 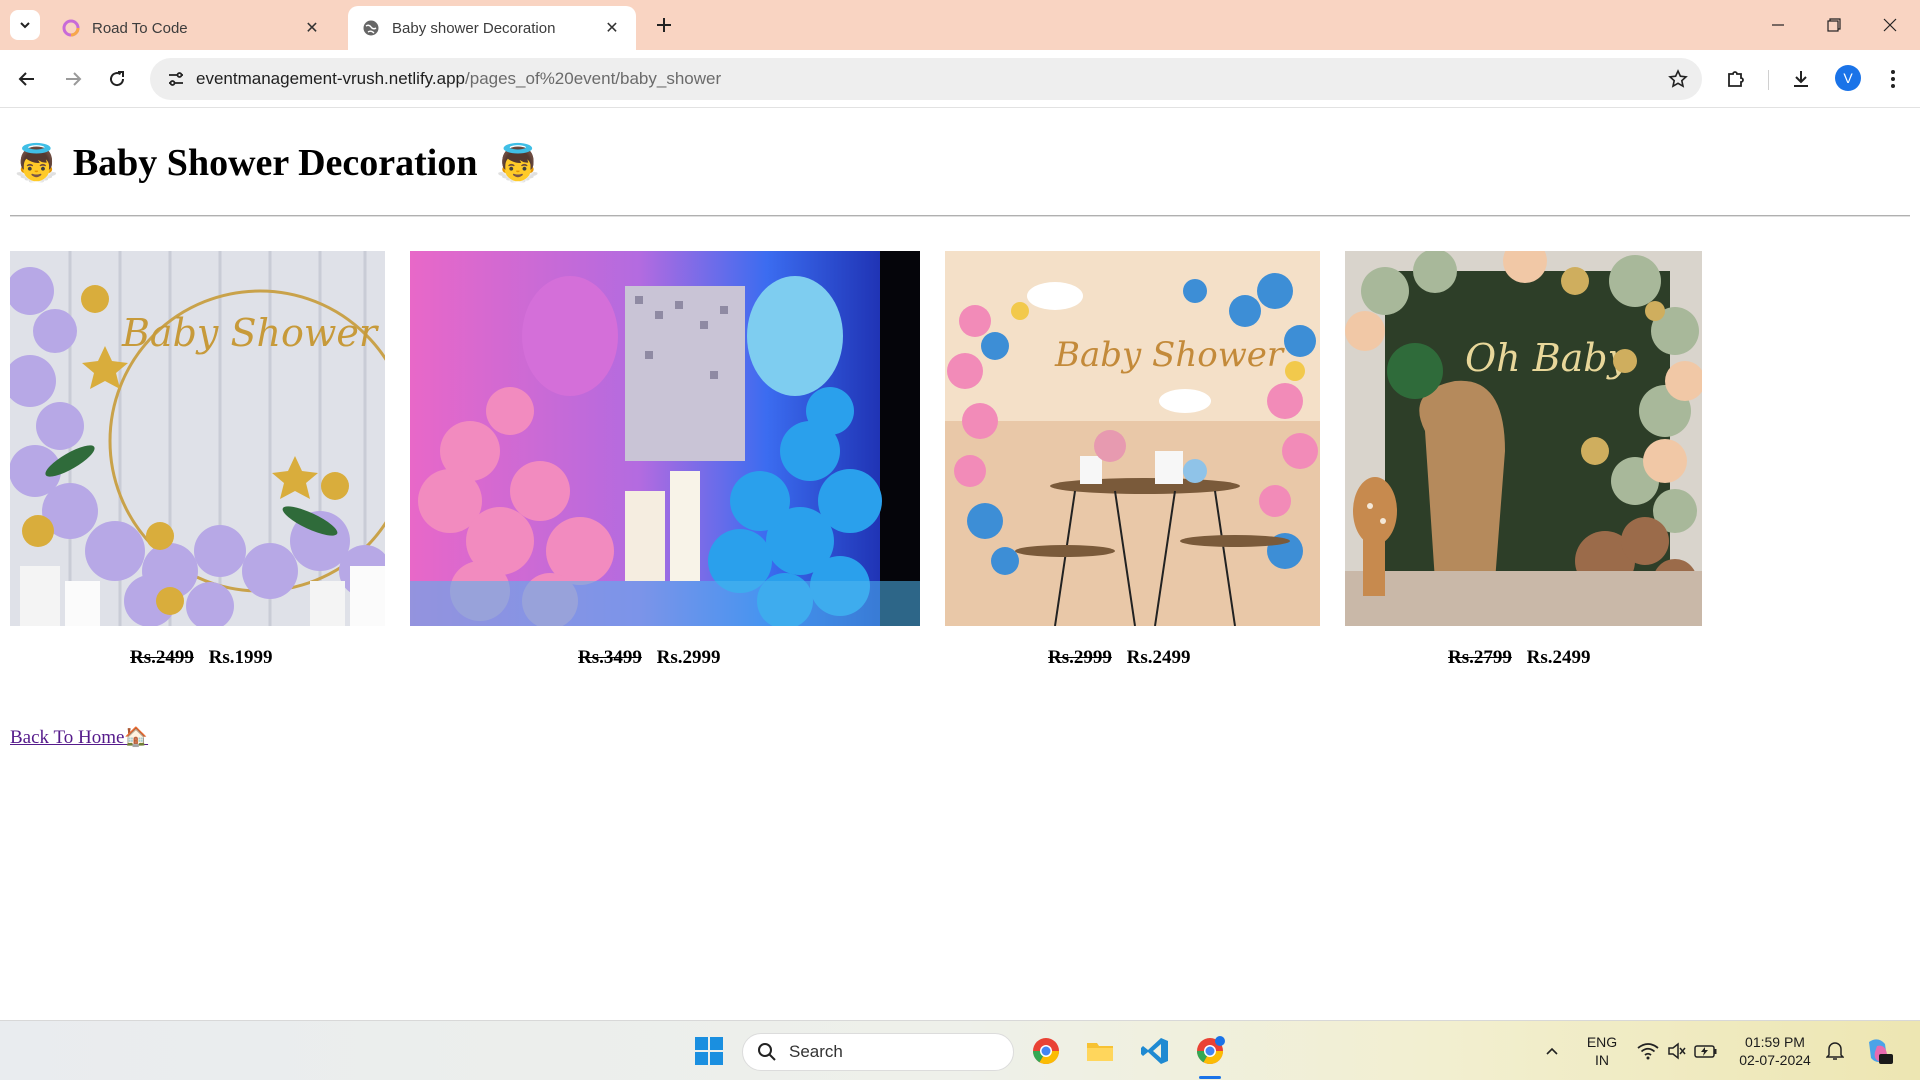 I want to click on product-card: Rs.3499 Rs.2999, so click(x=665, y=459).